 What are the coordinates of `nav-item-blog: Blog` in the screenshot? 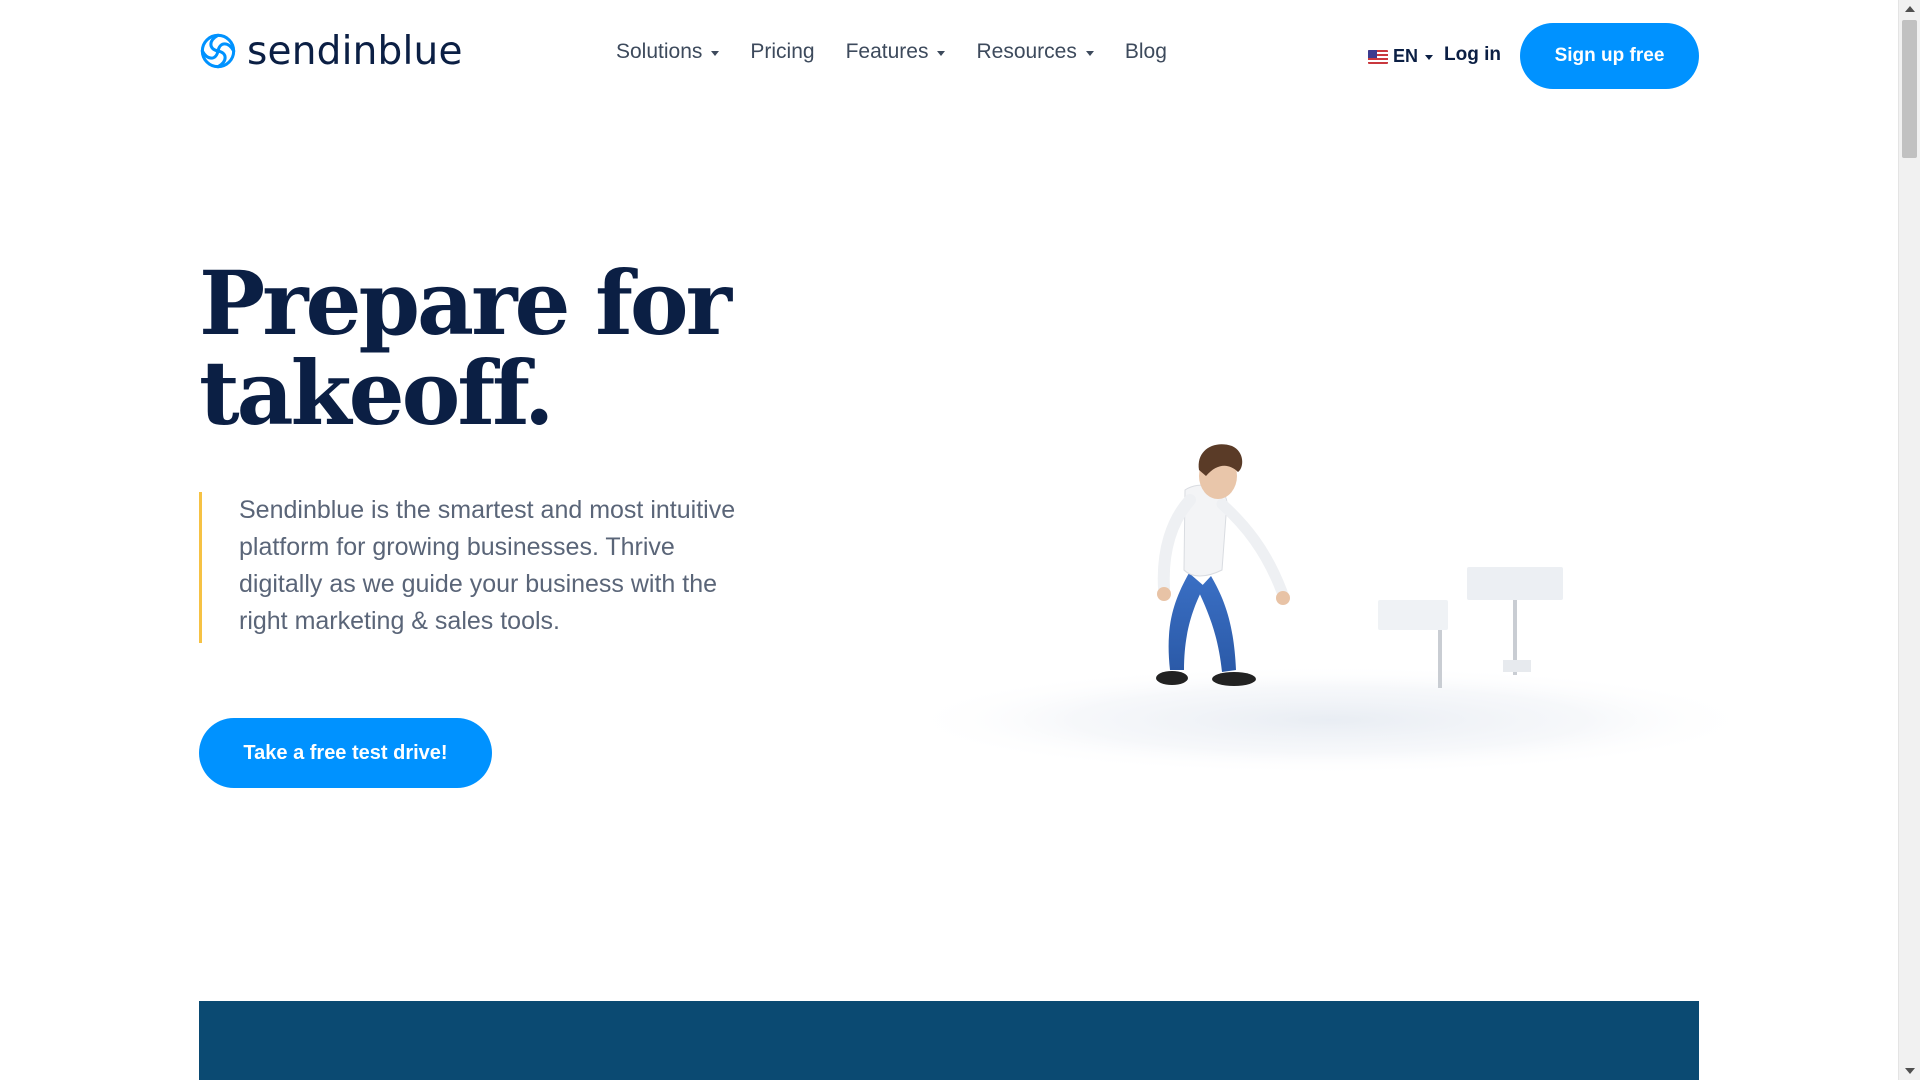 It's located at (1146, 52).